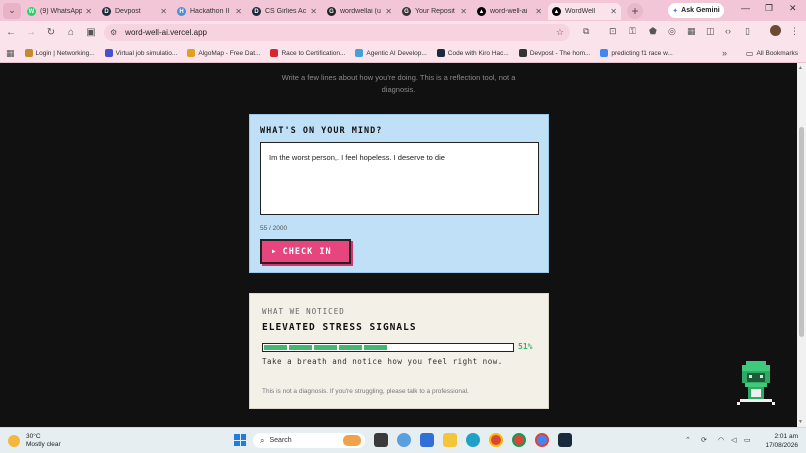  I want to click on file-explorer-icon, so click(450, 440).